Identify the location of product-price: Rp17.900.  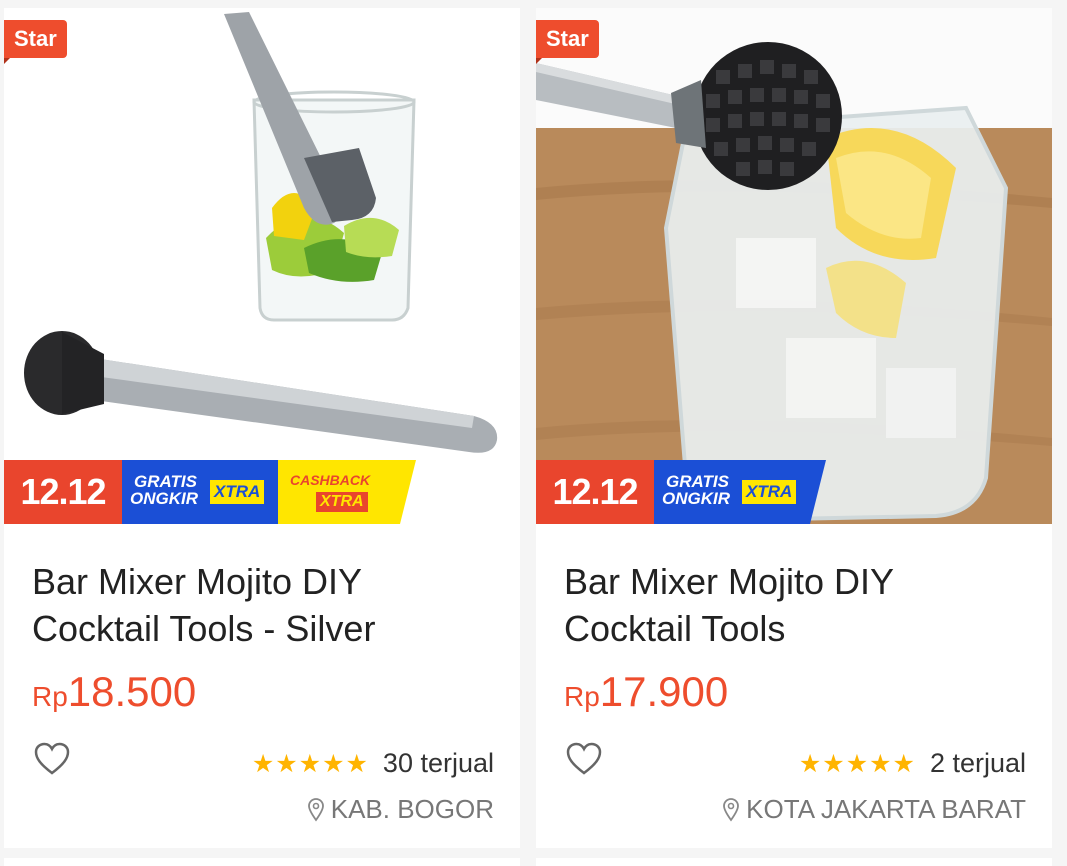
(646, 692).